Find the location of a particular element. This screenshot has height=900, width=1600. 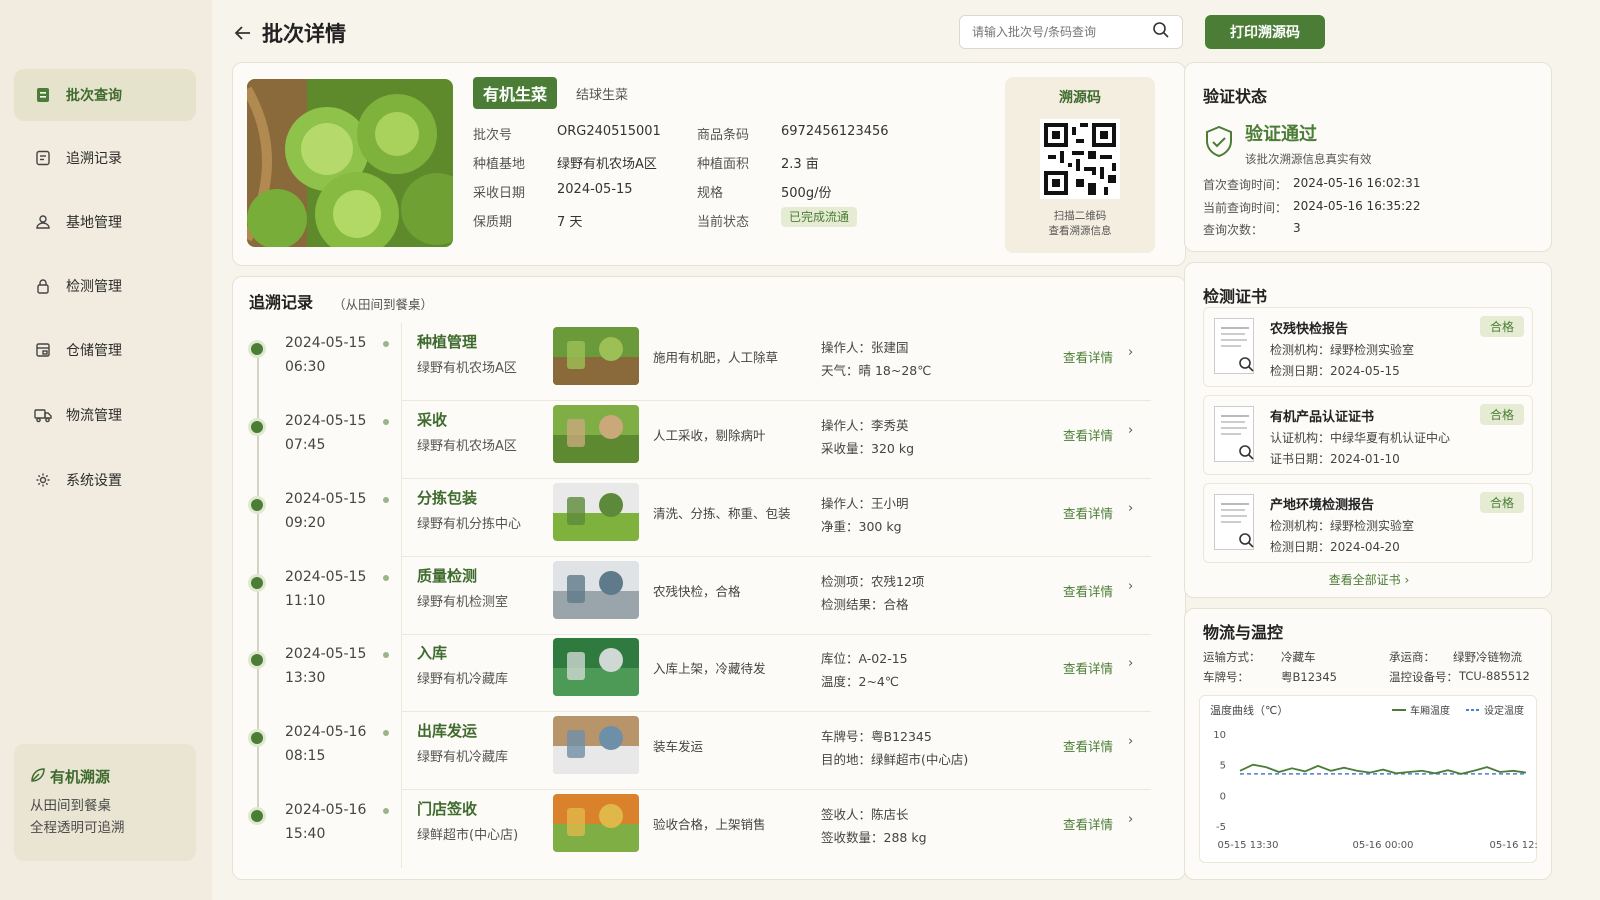

sidebar-item-inspection: 检测管理 is located at coordinates (105, 286).